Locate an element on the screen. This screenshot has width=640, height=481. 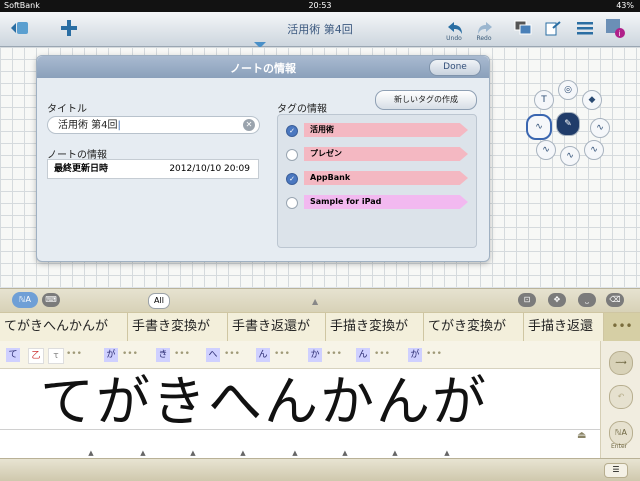
pen-white-icon: ∿ is located at coordinates (600, 128).